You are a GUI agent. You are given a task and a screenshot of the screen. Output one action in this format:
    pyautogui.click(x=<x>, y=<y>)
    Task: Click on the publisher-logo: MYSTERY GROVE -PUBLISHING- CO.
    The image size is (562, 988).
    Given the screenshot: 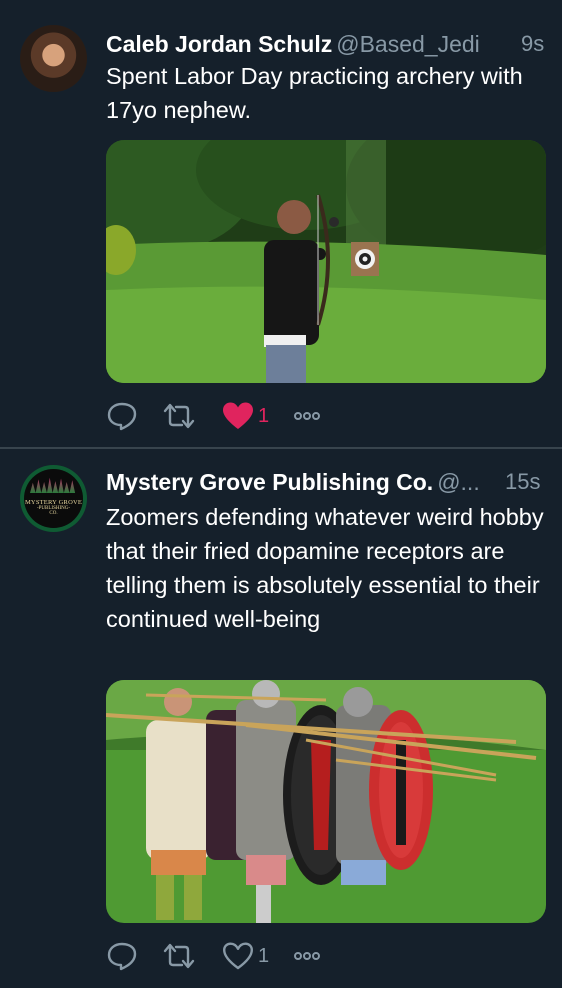 What is the action you would take?
    pyautogui.click(x=53, y=498)
    